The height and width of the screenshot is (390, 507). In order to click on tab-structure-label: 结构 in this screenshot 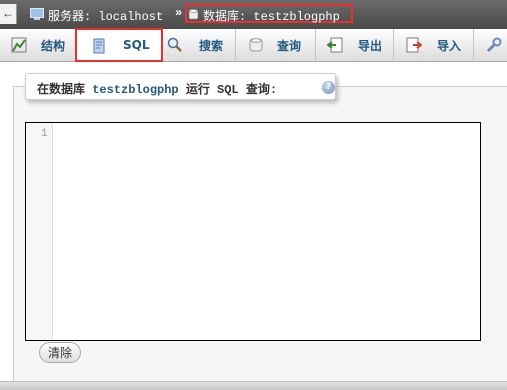, I will do `click(53, 46)`.